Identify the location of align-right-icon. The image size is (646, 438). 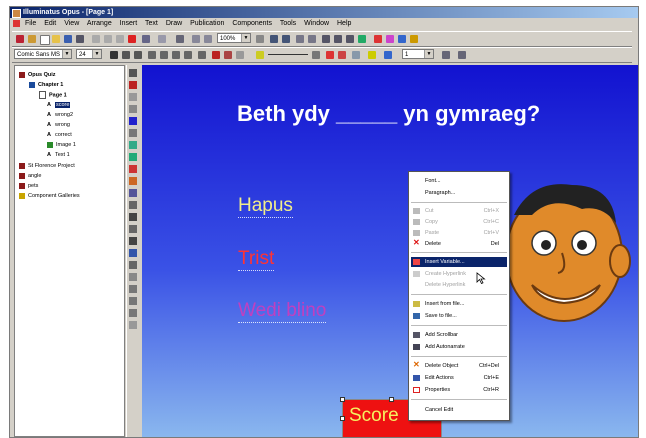
(176, 55).